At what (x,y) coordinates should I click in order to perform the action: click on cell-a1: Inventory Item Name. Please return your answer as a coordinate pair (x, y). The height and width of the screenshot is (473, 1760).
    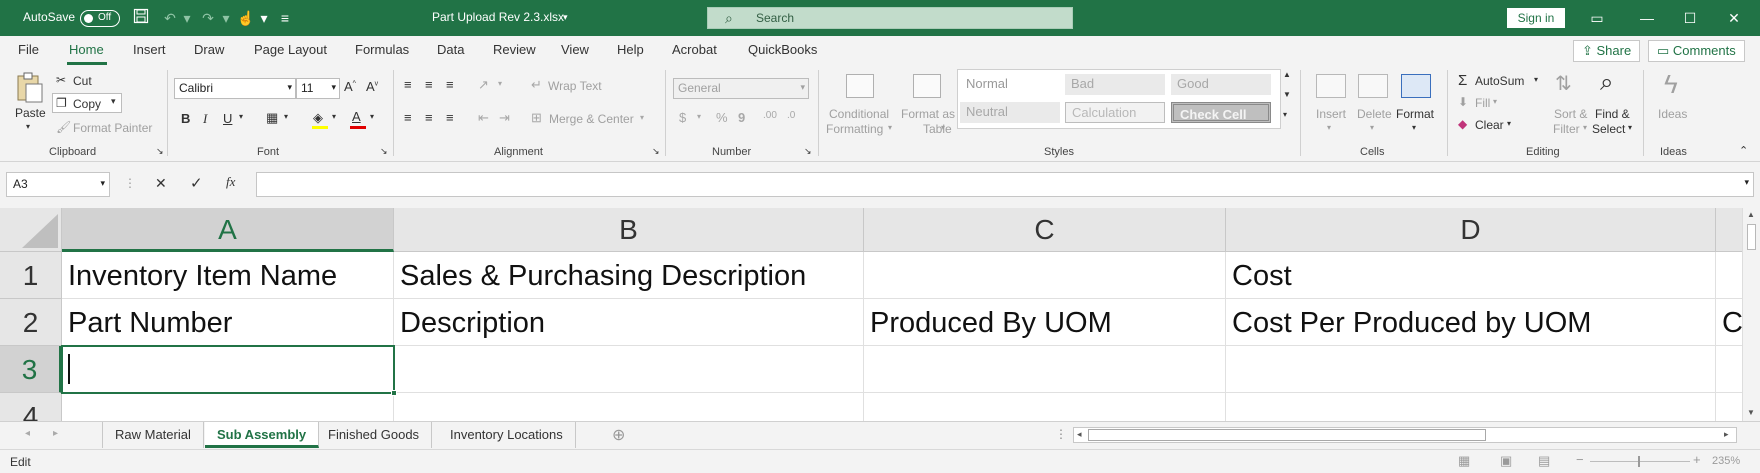
    Looking at the image, I should click on (228, 275).